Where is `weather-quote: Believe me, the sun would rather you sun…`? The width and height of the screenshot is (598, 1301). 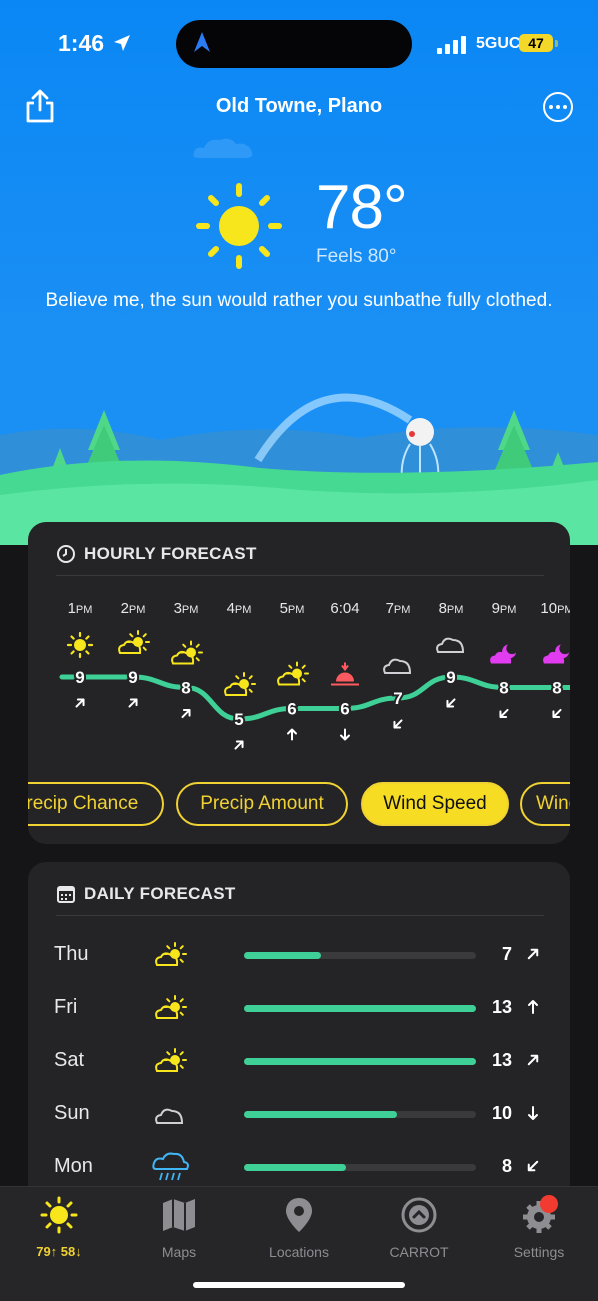 weather-quote: Believe me, the sun would rather you sun… is located at coordinates (299, 300).